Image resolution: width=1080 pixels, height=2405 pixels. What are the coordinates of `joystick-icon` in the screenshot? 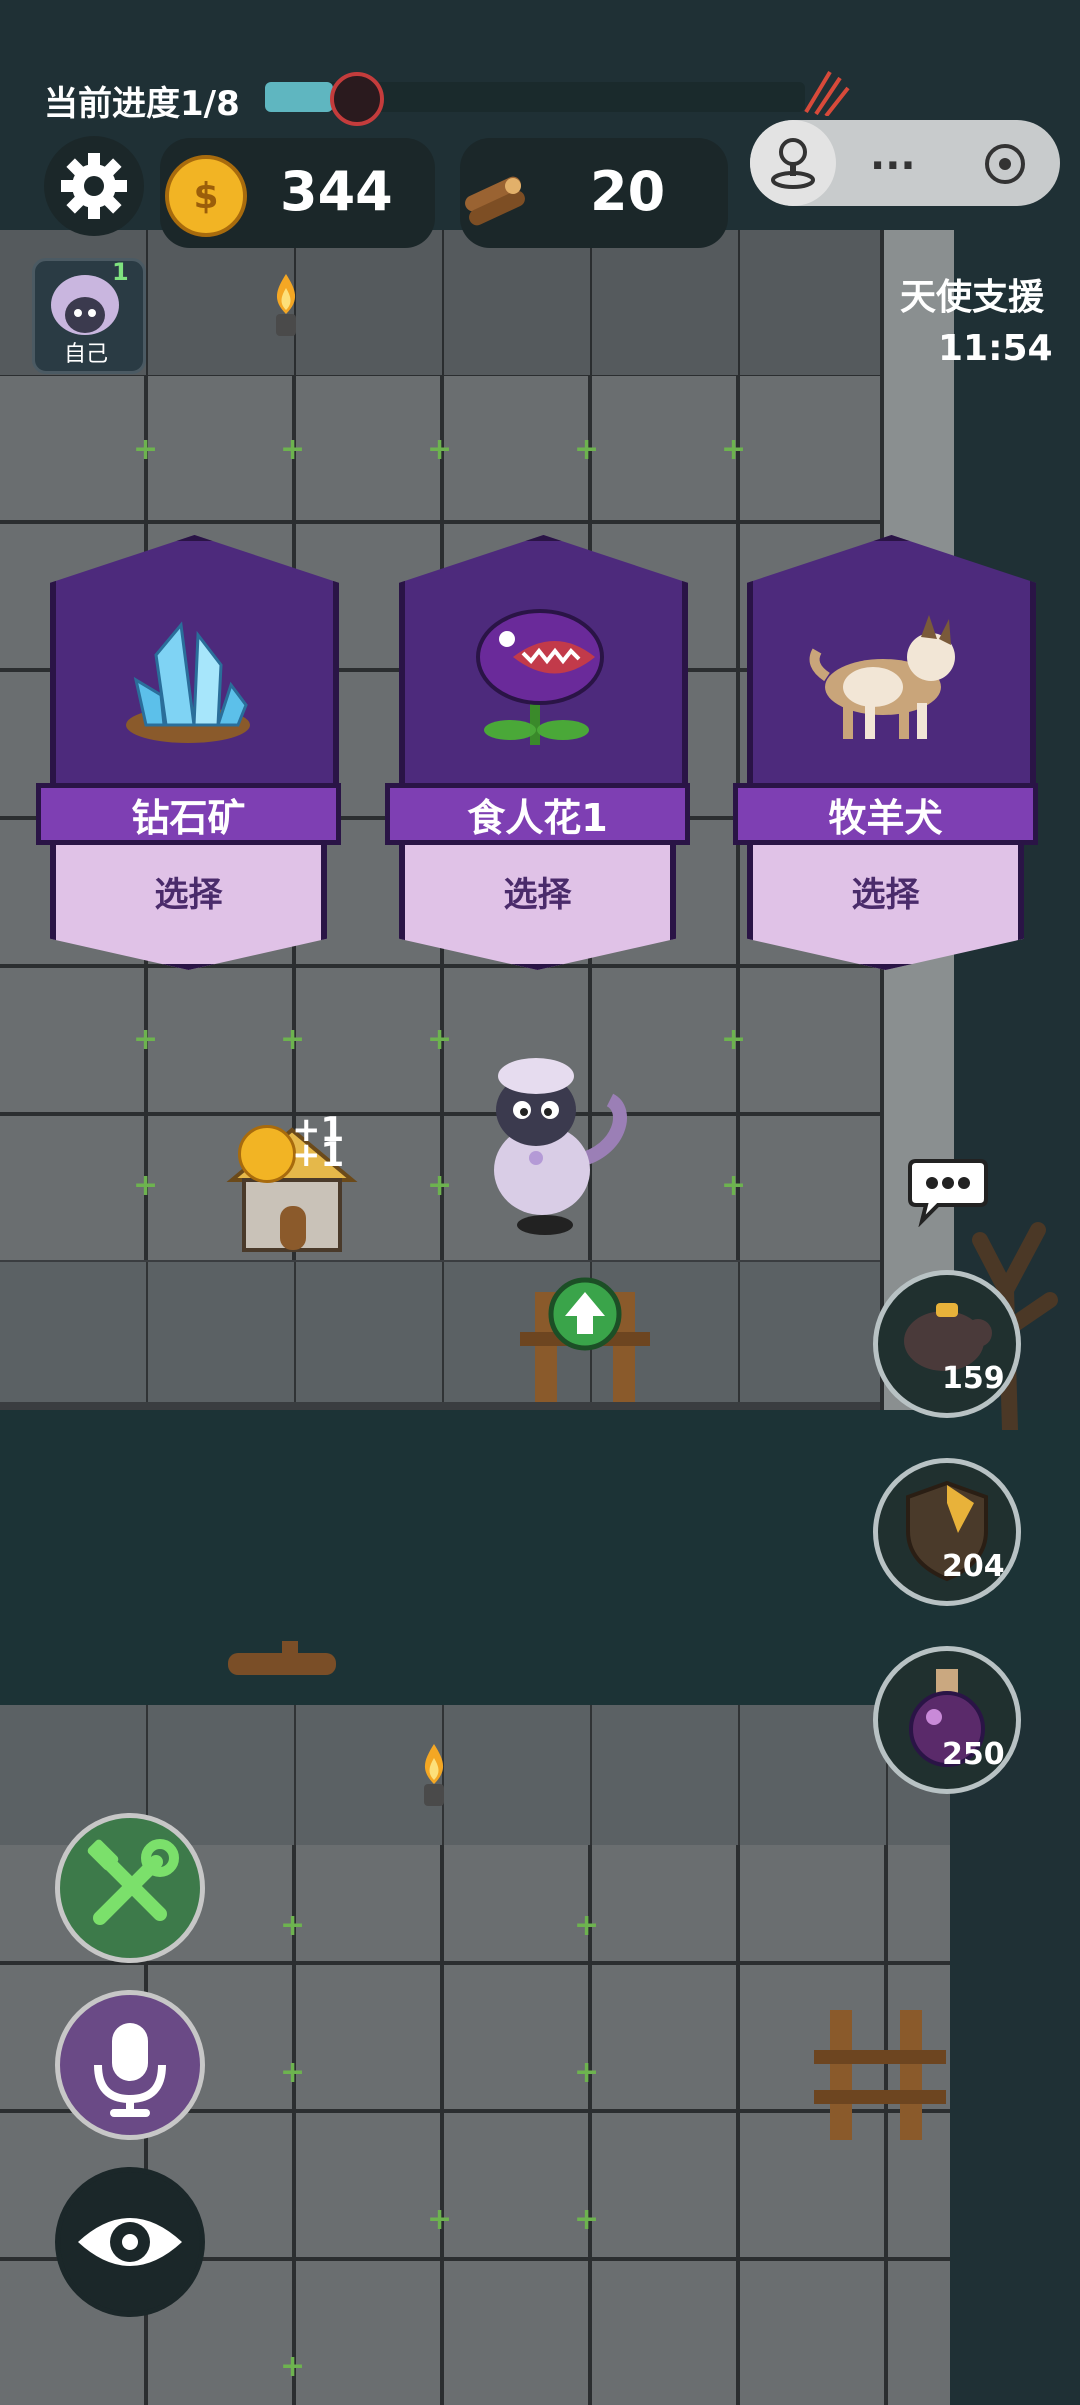 It's located at (793, 163).